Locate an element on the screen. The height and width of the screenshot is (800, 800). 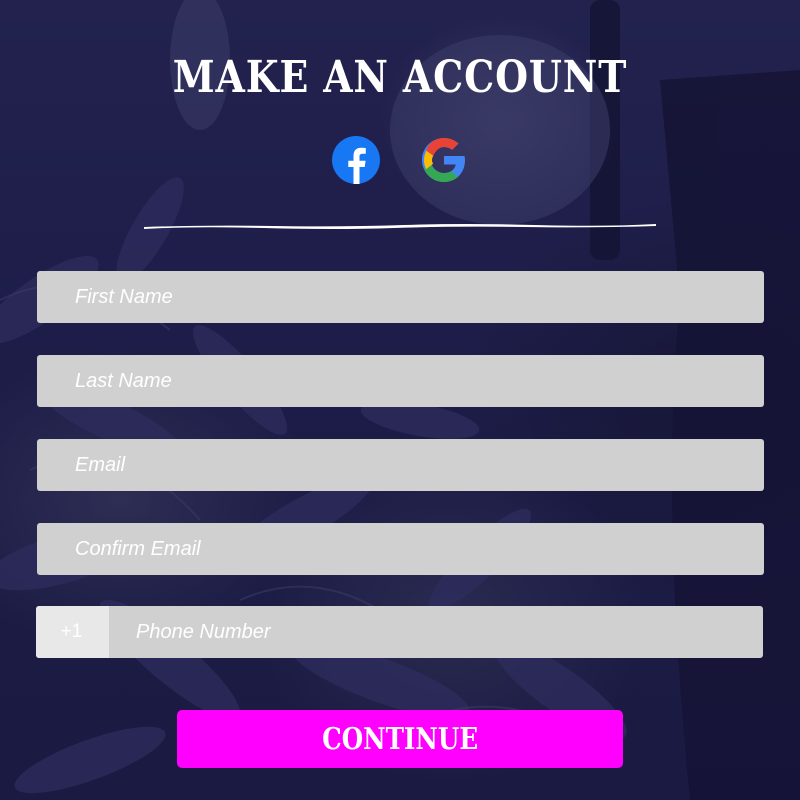
phone-number-field: +1 is located at coordinates (399, 632).